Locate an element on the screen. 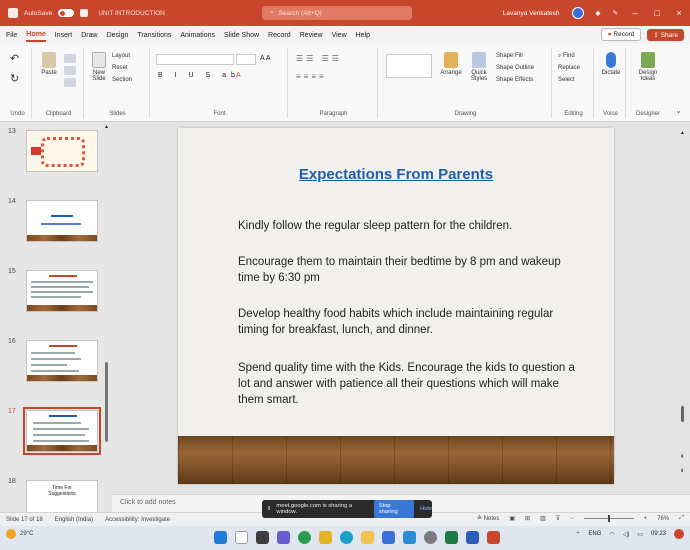 The width and height of the screenshot is (690, 550). design-ideas-button: Design Ideas is located at coordinates (648, 67).